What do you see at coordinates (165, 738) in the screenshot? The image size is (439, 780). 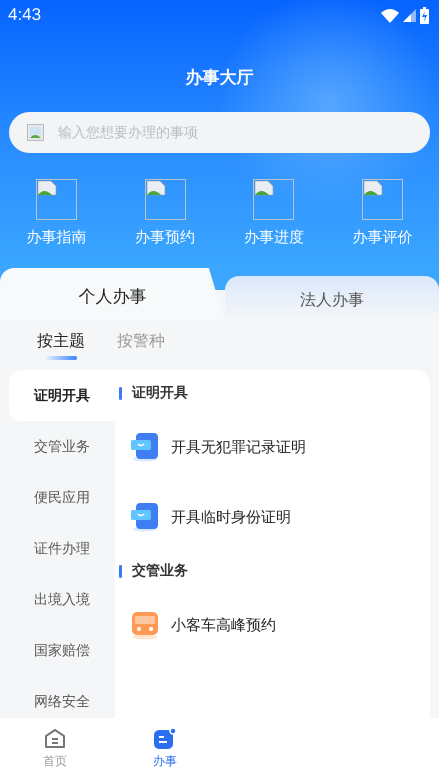 I see `service-icon` at bounding box center [165, 738].